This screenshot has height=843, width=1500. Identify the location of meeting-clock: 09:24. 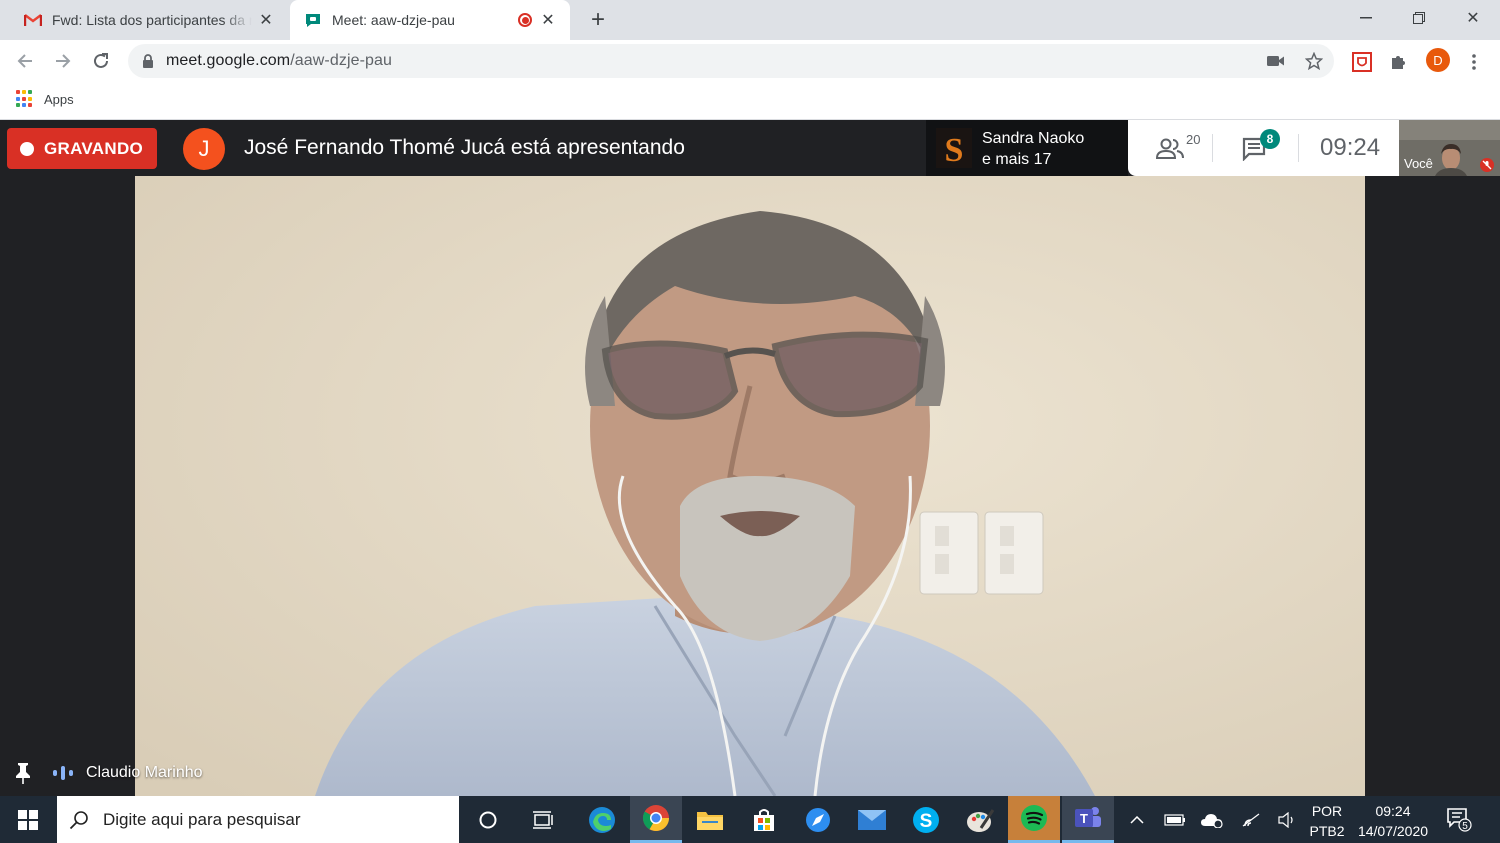
(1350, 147).